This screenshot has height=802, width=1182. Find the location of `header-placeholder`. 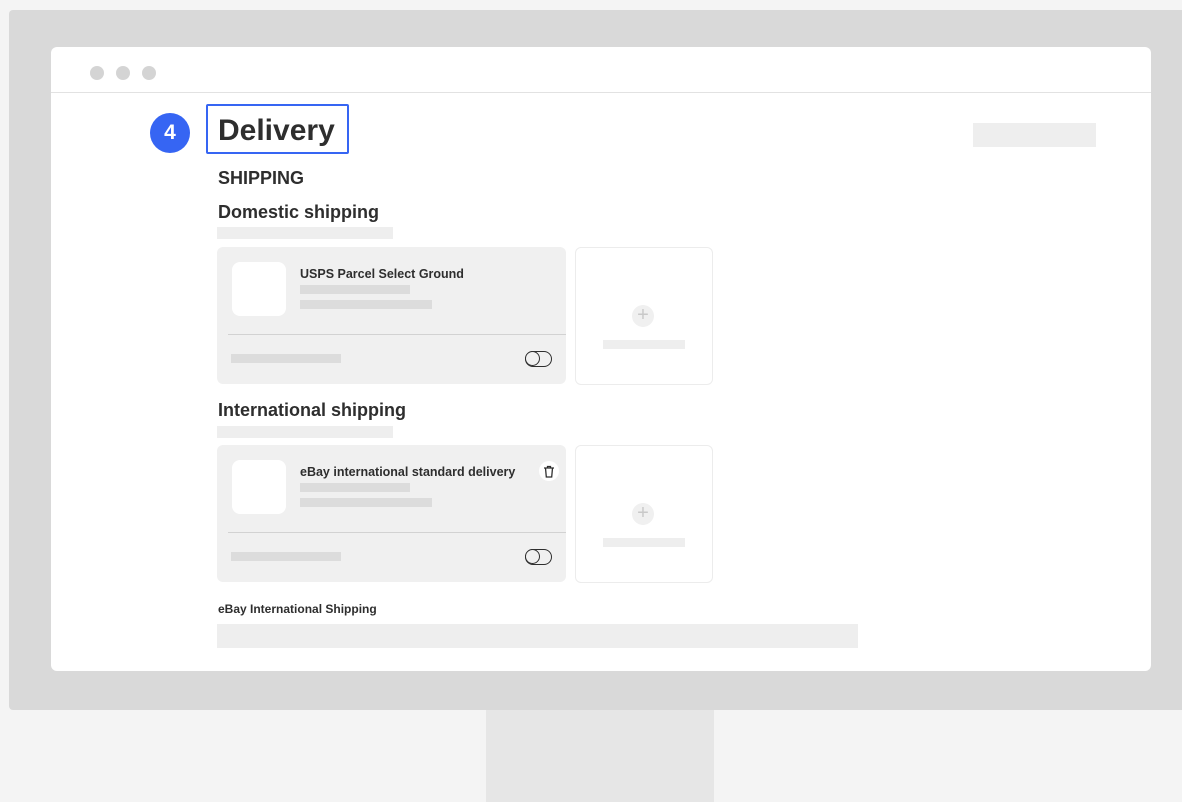

header-placeholder is located at coordinates (1034, 135).